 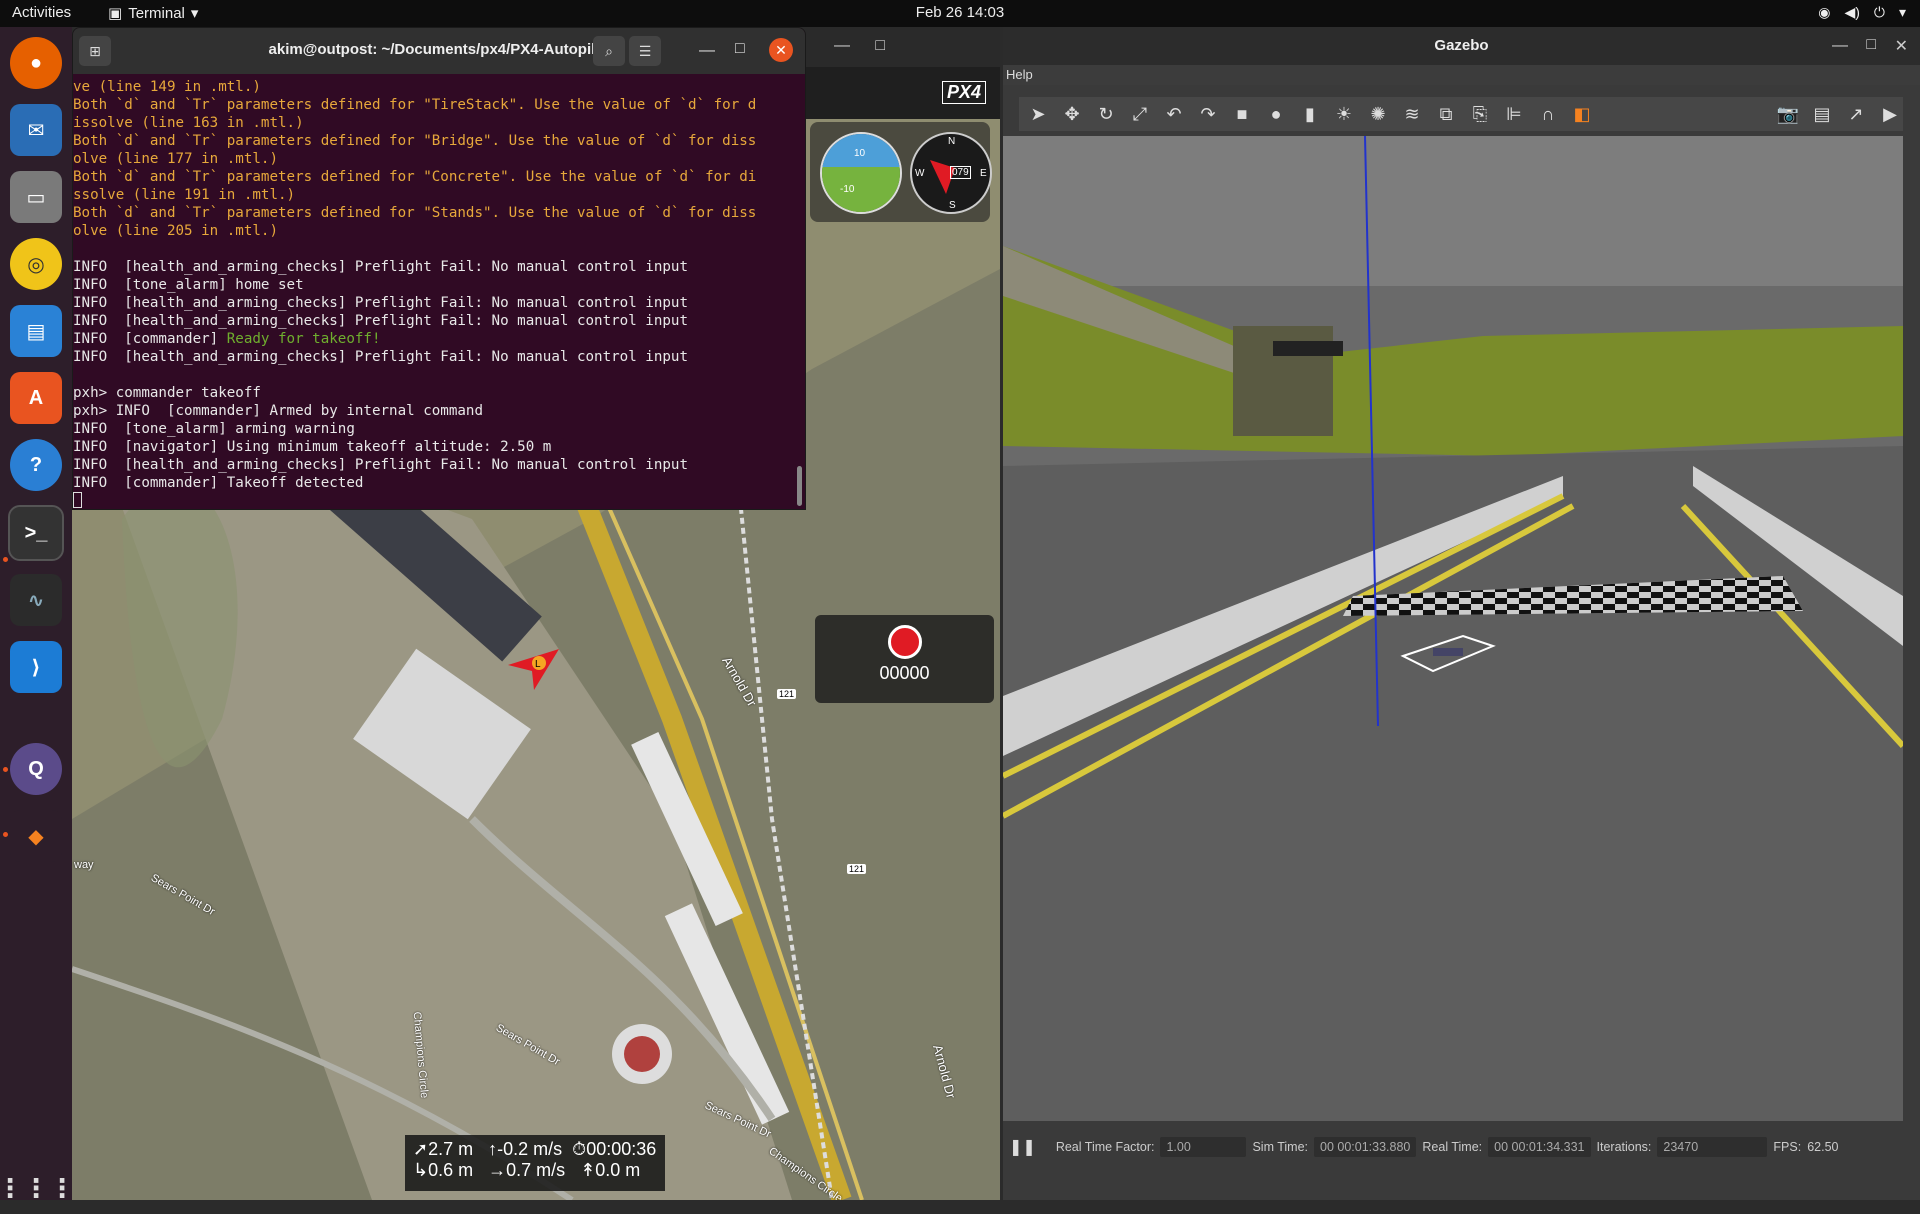 I want to click on svg-text: L, so click(x=538, y=664).